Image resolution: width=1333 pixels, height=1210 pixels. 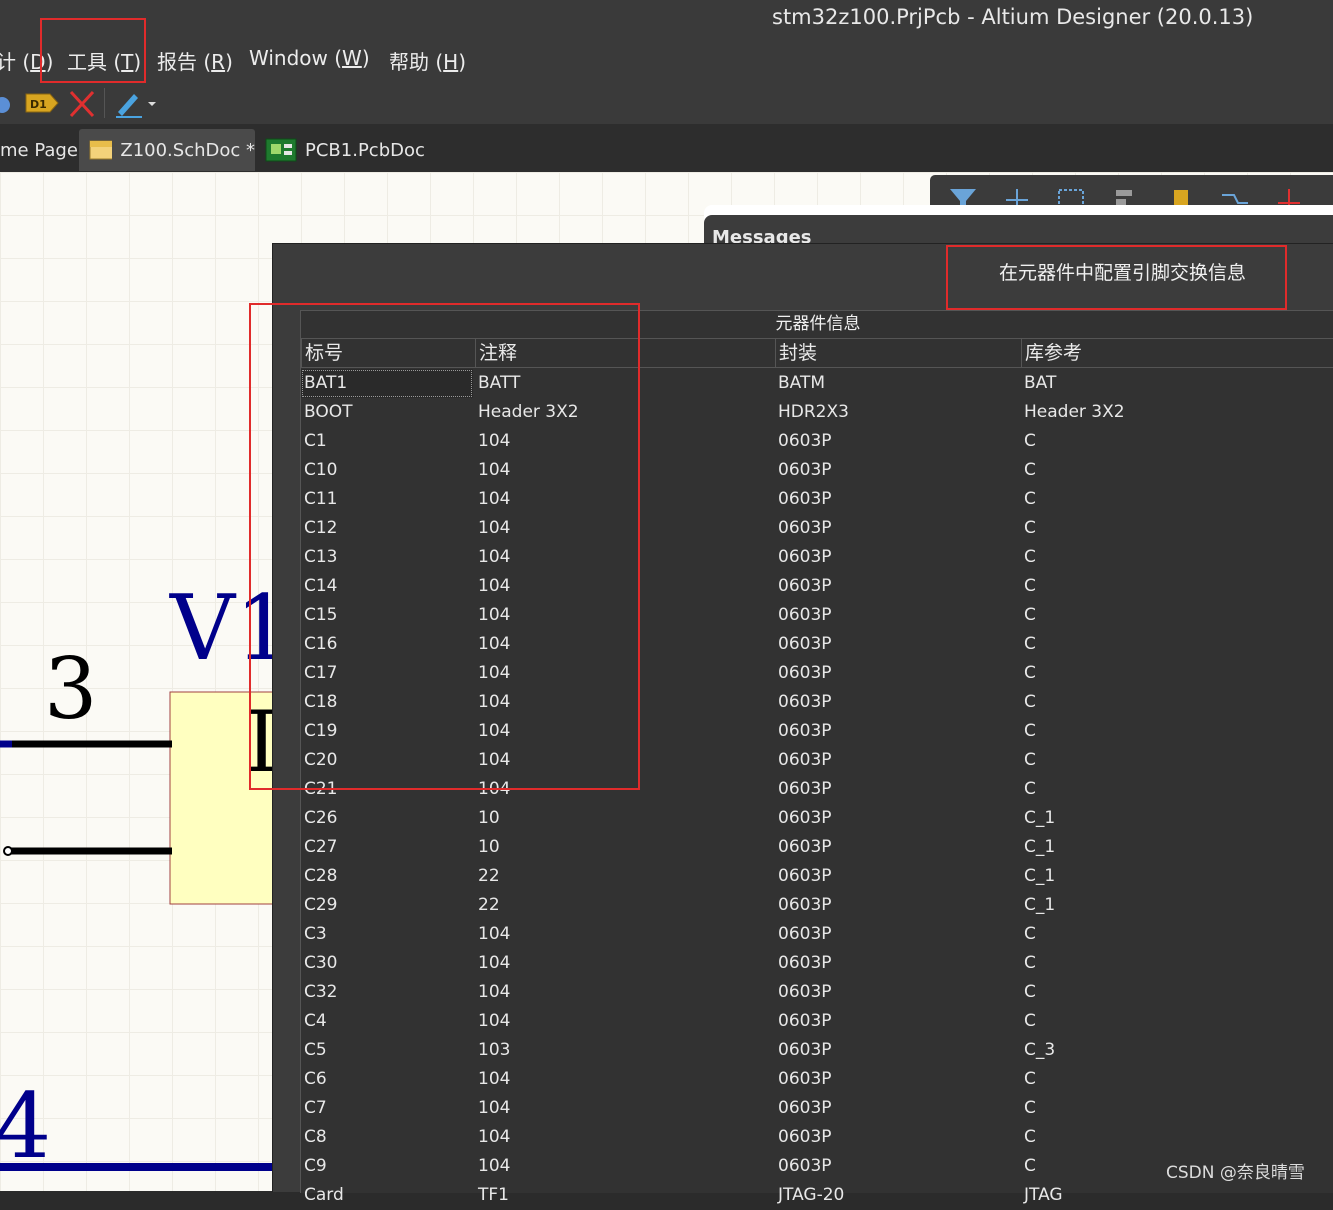 What do you see at coordinates (321, 615) in the screenshot?
I see `designator-cell: C15` at bounding box center [321, 615].